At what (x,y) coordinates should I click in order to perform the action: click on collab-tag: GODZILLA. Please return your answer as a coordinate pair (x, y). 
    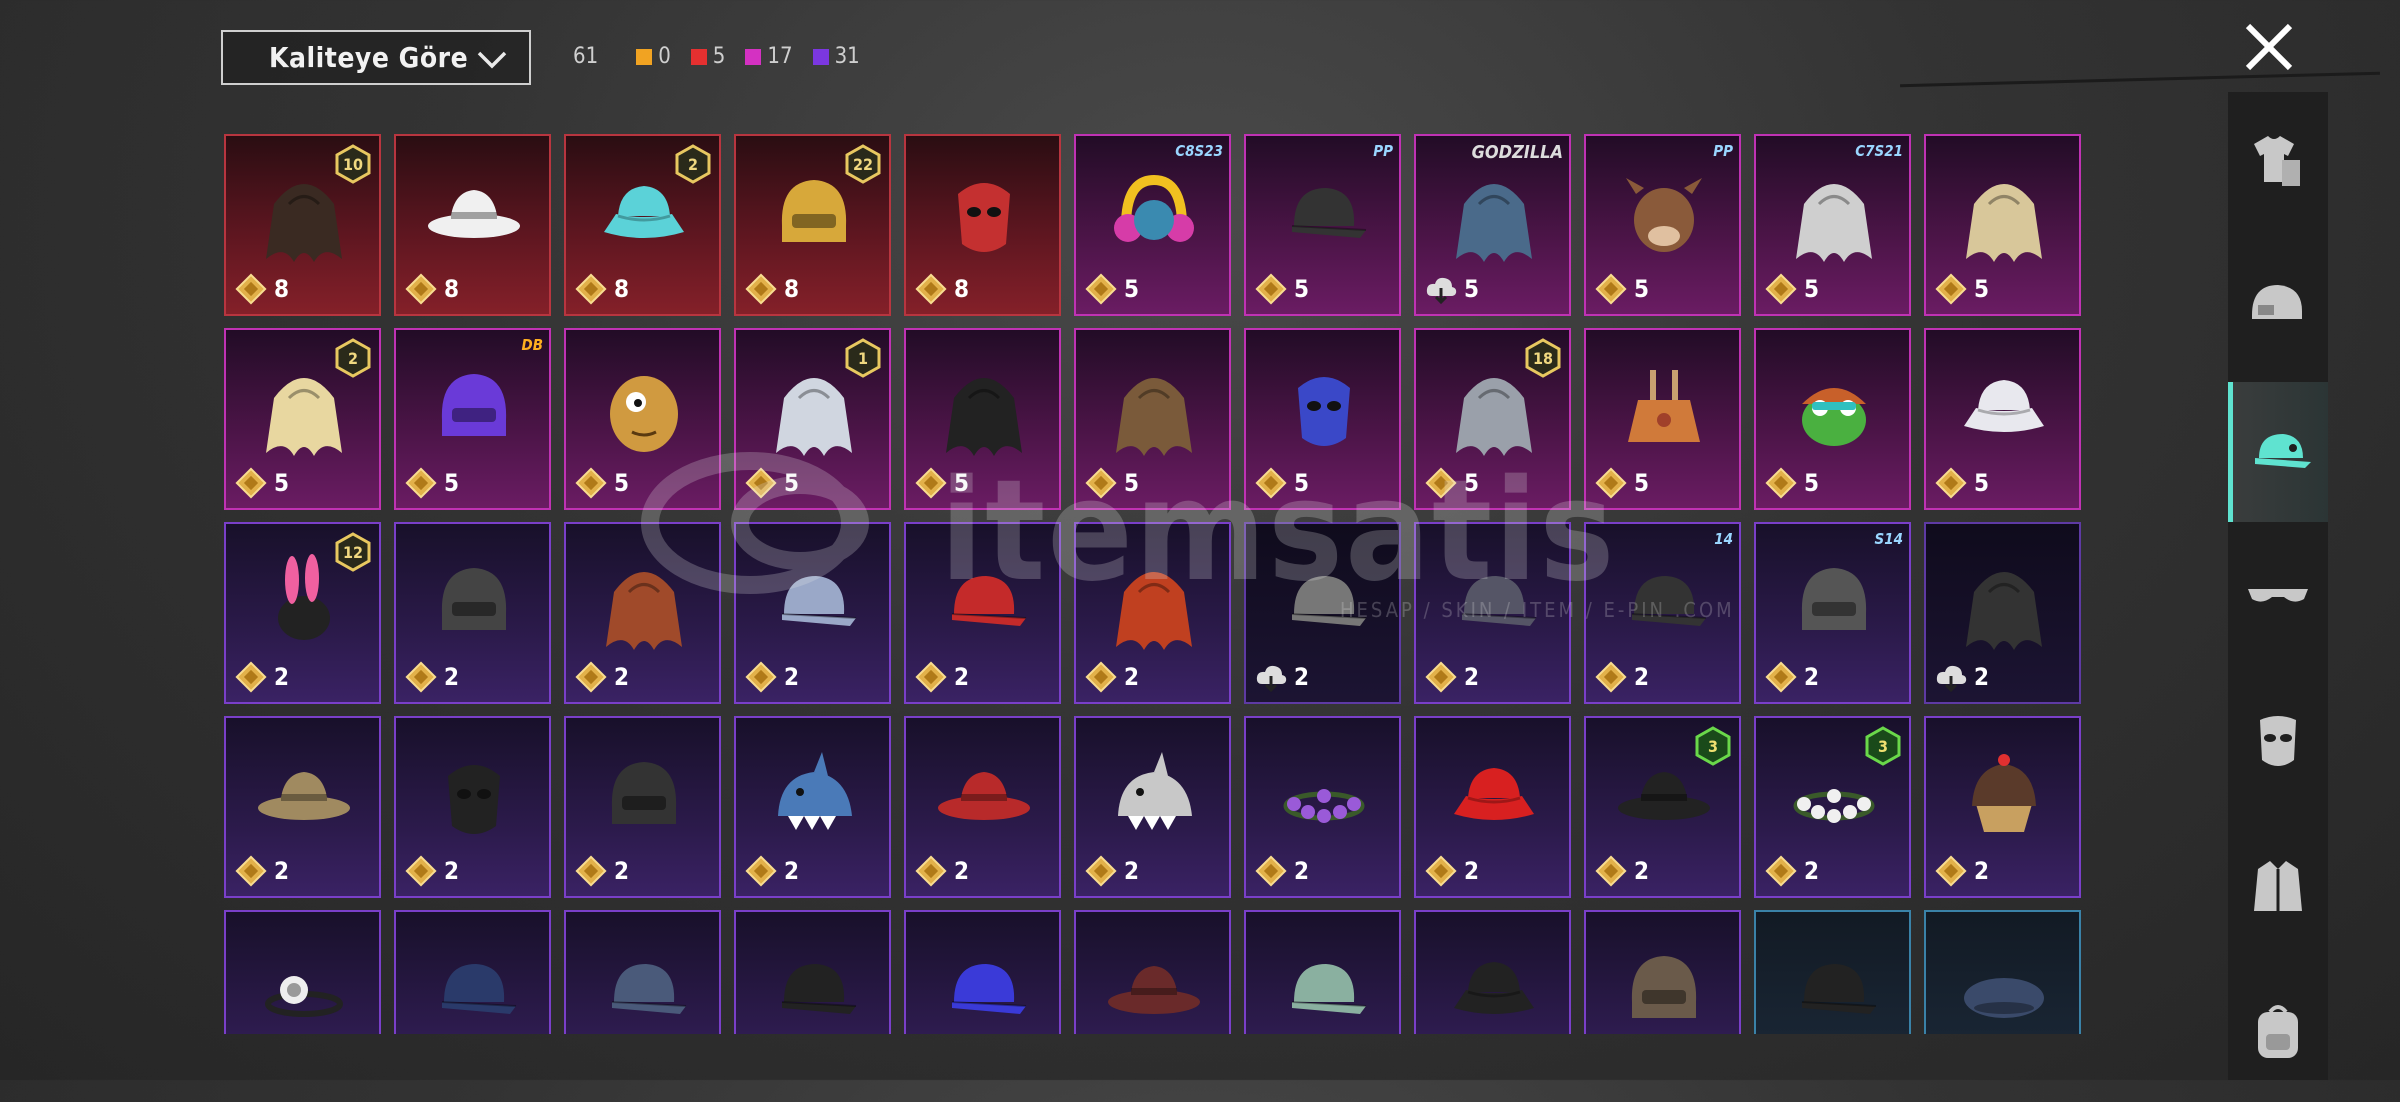
    Looking at the image, I should click on (1517, 152).